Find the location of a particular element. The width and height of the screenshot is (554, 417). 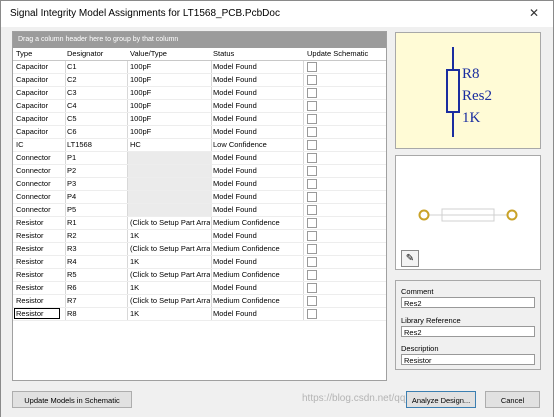

table-row: Capacitor C6 100pF Model Found is located at coordinates (199, 132).